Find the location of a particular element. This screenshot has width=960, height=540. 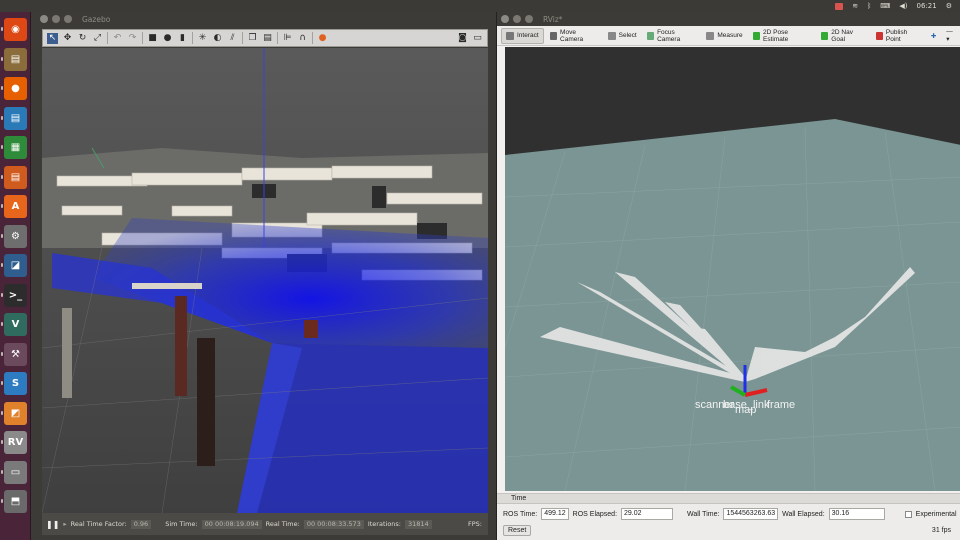

redo-icon: ↷ is located at coordinates (132, 38).